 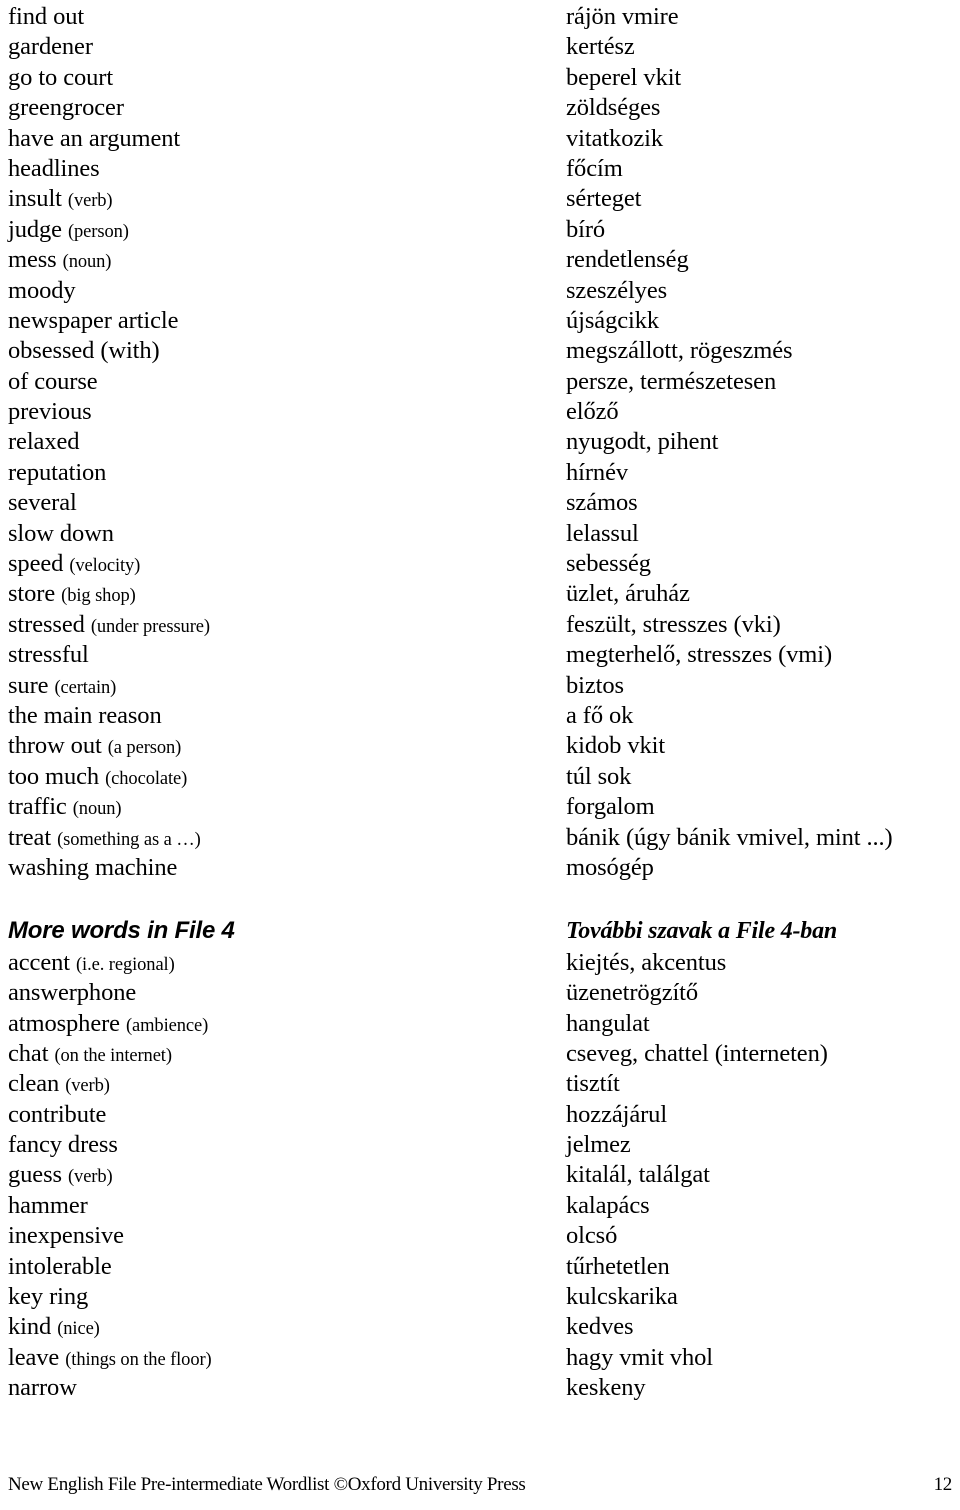 I want to click on wordlist-translation-hu: biztos, so click(x=595, y=685).